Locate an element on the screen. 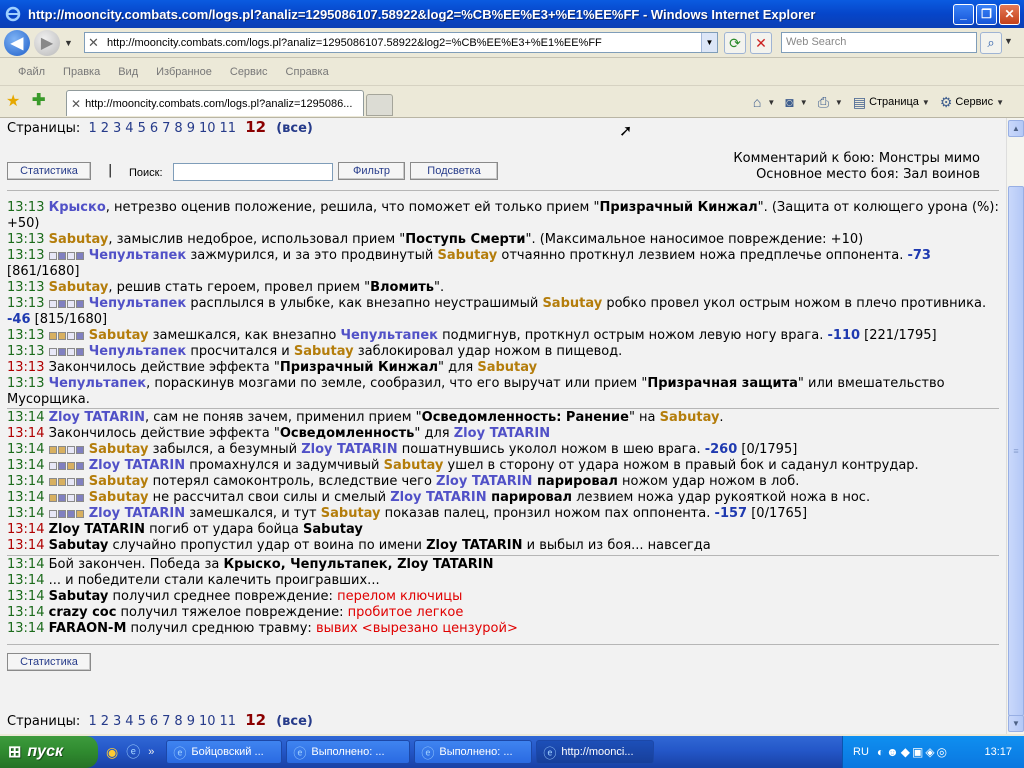 The image size is (1024, 768). language-indicator: RU is located at coordinates (861, 752).